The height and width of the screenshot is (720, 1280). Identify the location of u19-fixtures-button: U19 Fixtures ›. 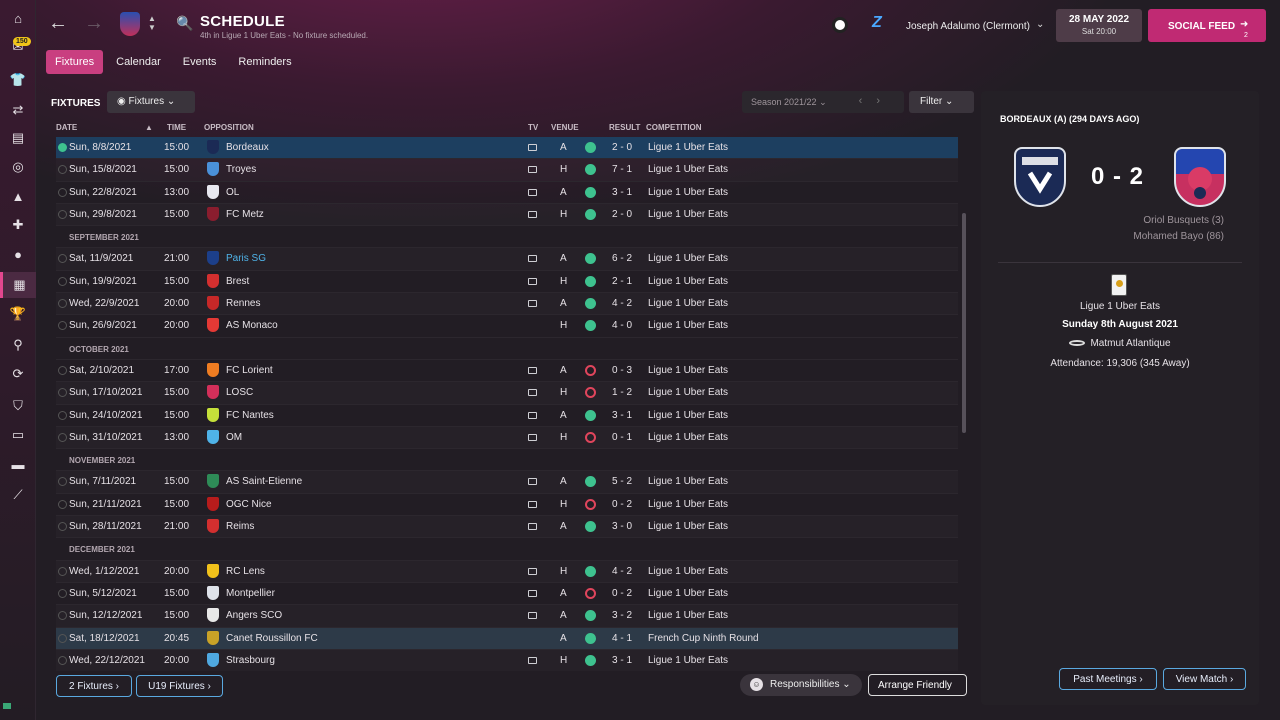
(179, 686).